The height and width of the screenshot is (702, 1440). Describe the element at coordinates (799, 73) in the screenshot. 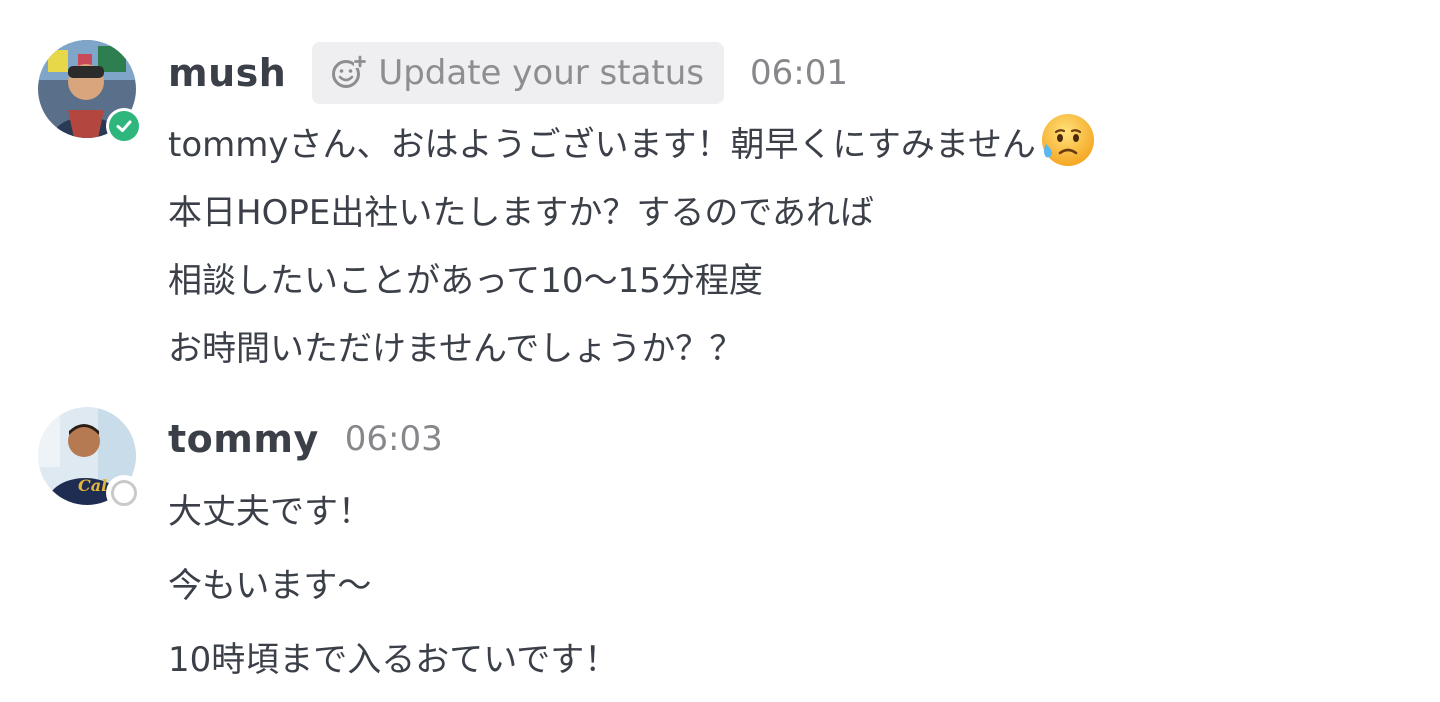

I see `message-timestamp: 06:01` at that location.